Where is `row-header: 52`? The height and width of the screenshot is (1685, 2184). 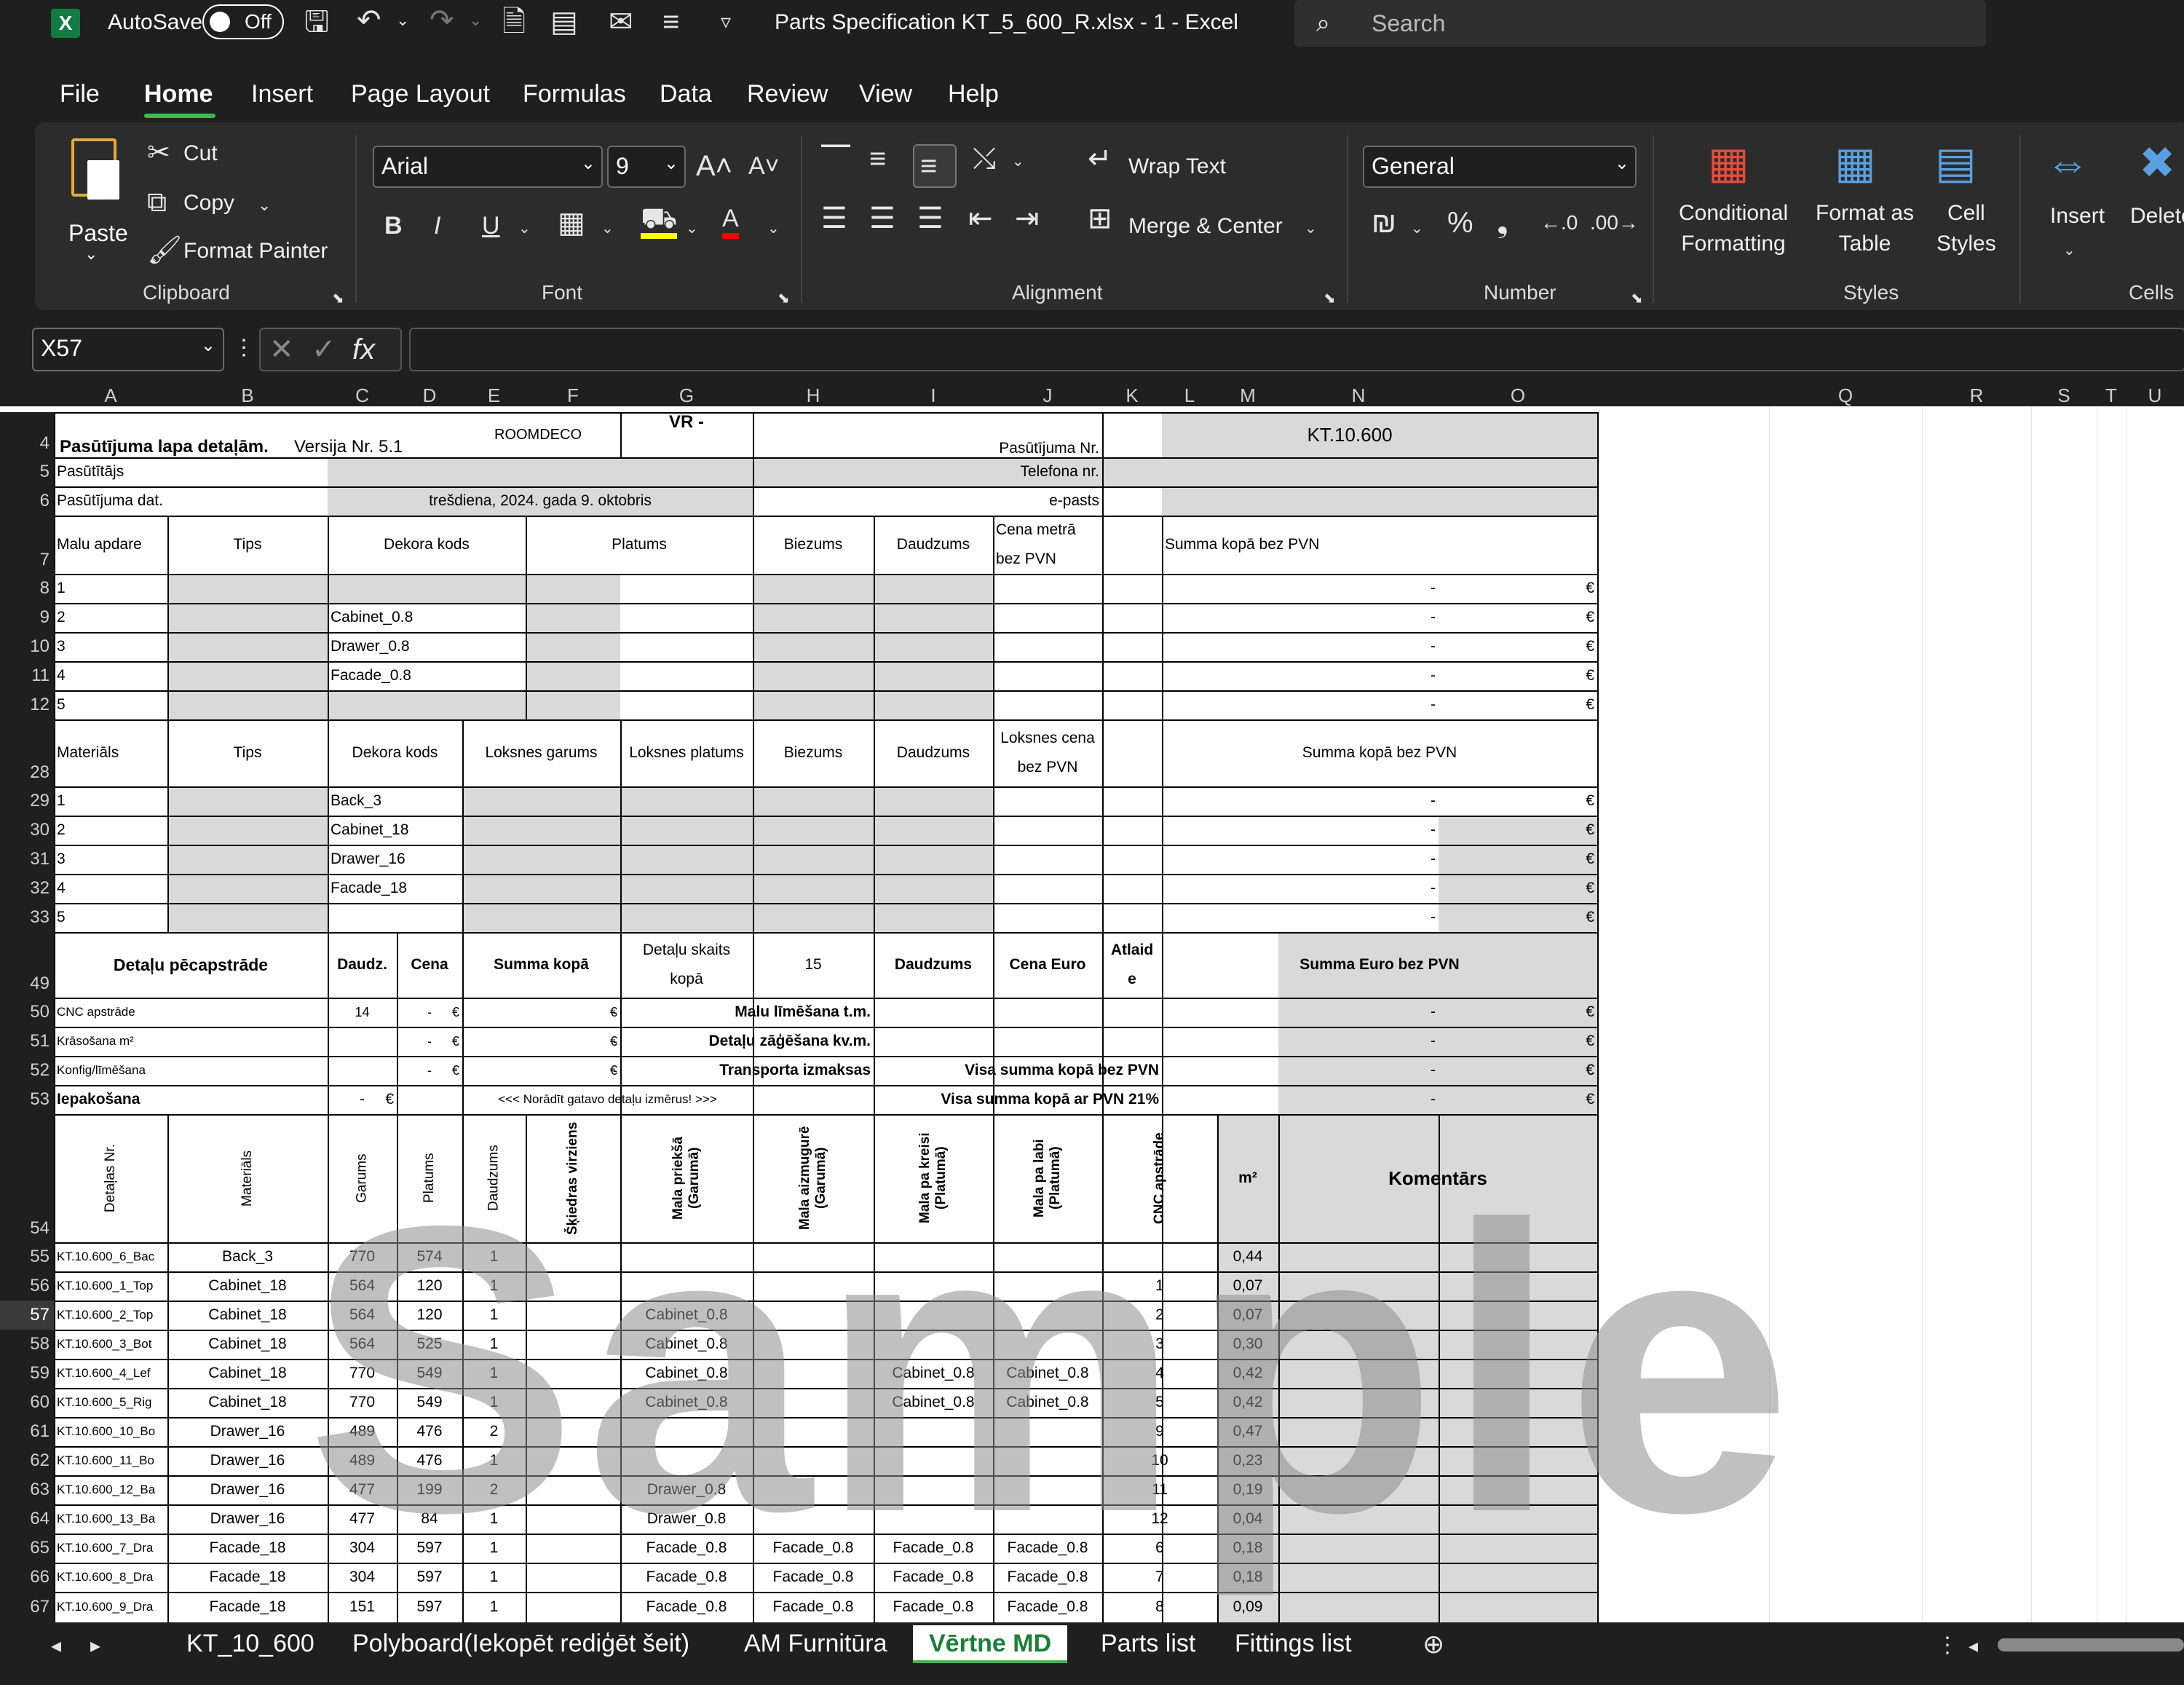 row-header: 52 is located at coordinates (27, 1070).